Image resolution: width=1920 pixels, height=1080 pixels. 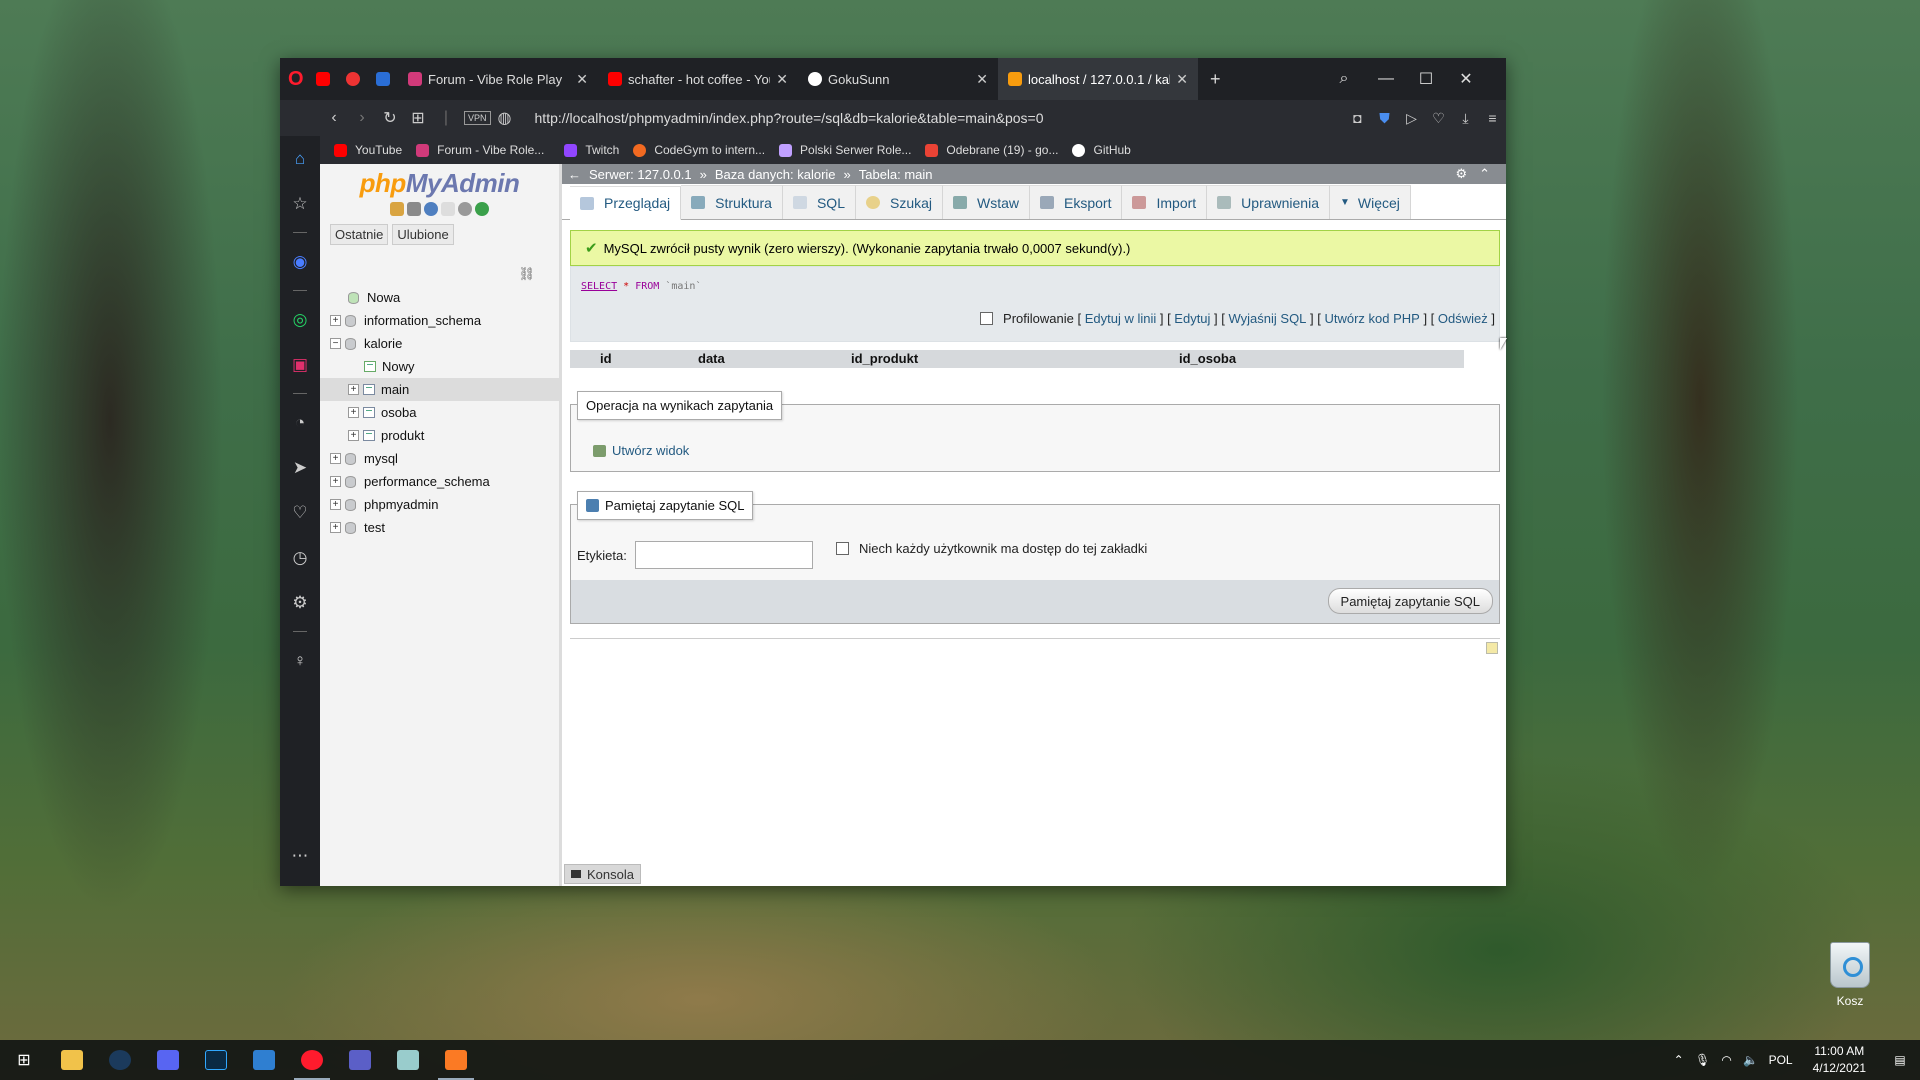 I want to click on bookmark-youtube: YouTube, so click(x=368, y=150).